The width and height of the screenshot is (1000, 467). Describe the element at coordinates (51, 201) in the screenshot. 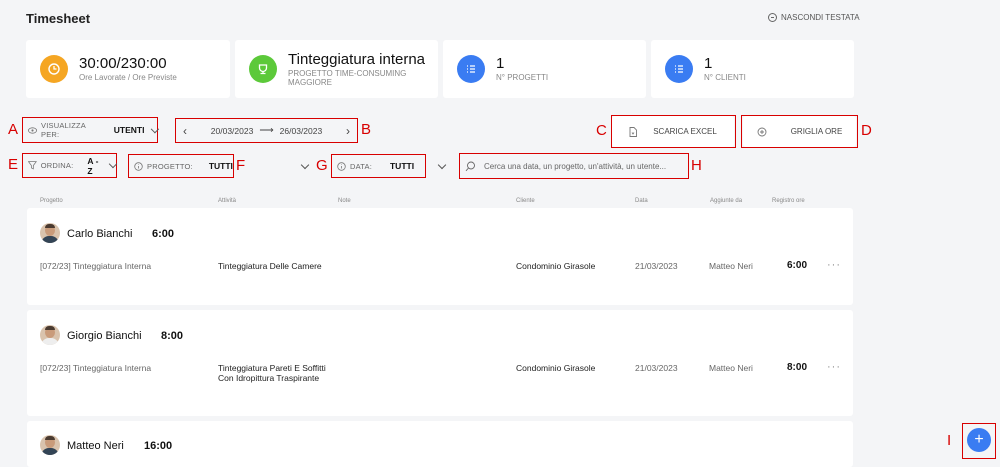

I see `column-header-project: Progetto` at that location.